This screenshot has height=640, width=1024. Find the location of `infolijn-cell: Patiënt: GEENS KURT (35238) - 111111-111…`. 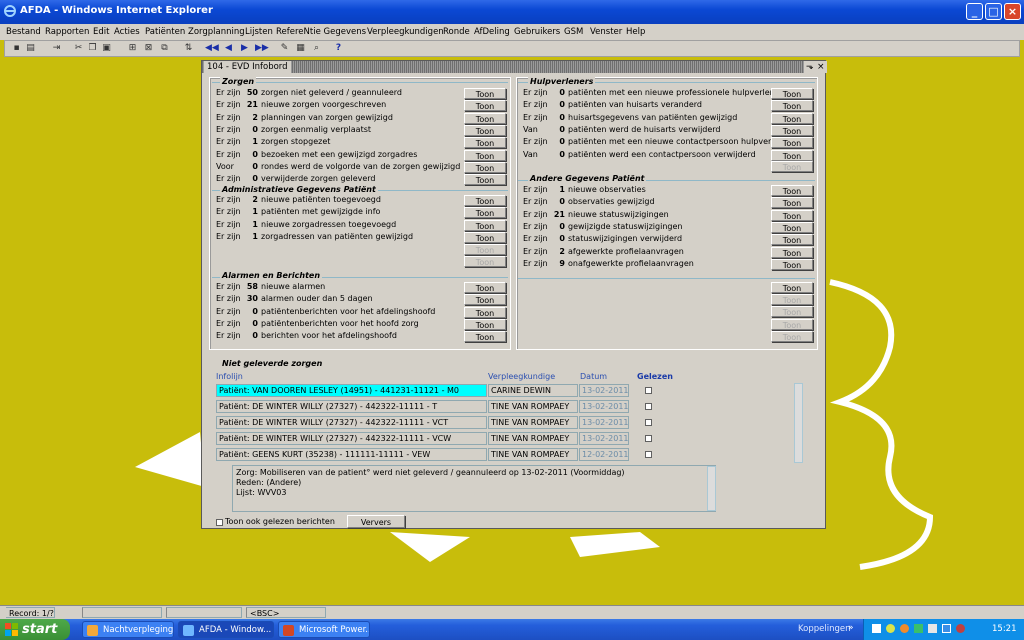

infolijn-cell: Patiënt: GEENS KURT (35238) - 111111-111… is located at coordinates (351, 454).